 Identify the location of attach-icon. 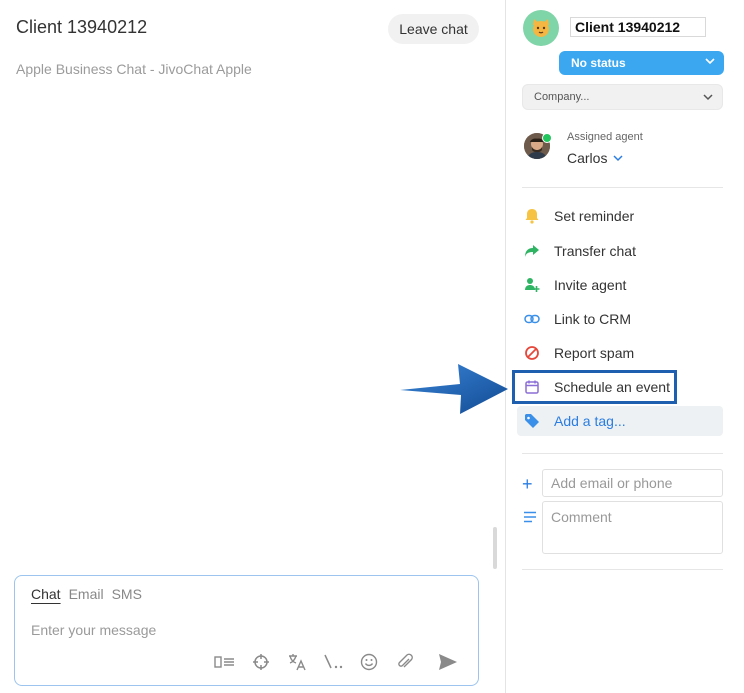
(405, 662).